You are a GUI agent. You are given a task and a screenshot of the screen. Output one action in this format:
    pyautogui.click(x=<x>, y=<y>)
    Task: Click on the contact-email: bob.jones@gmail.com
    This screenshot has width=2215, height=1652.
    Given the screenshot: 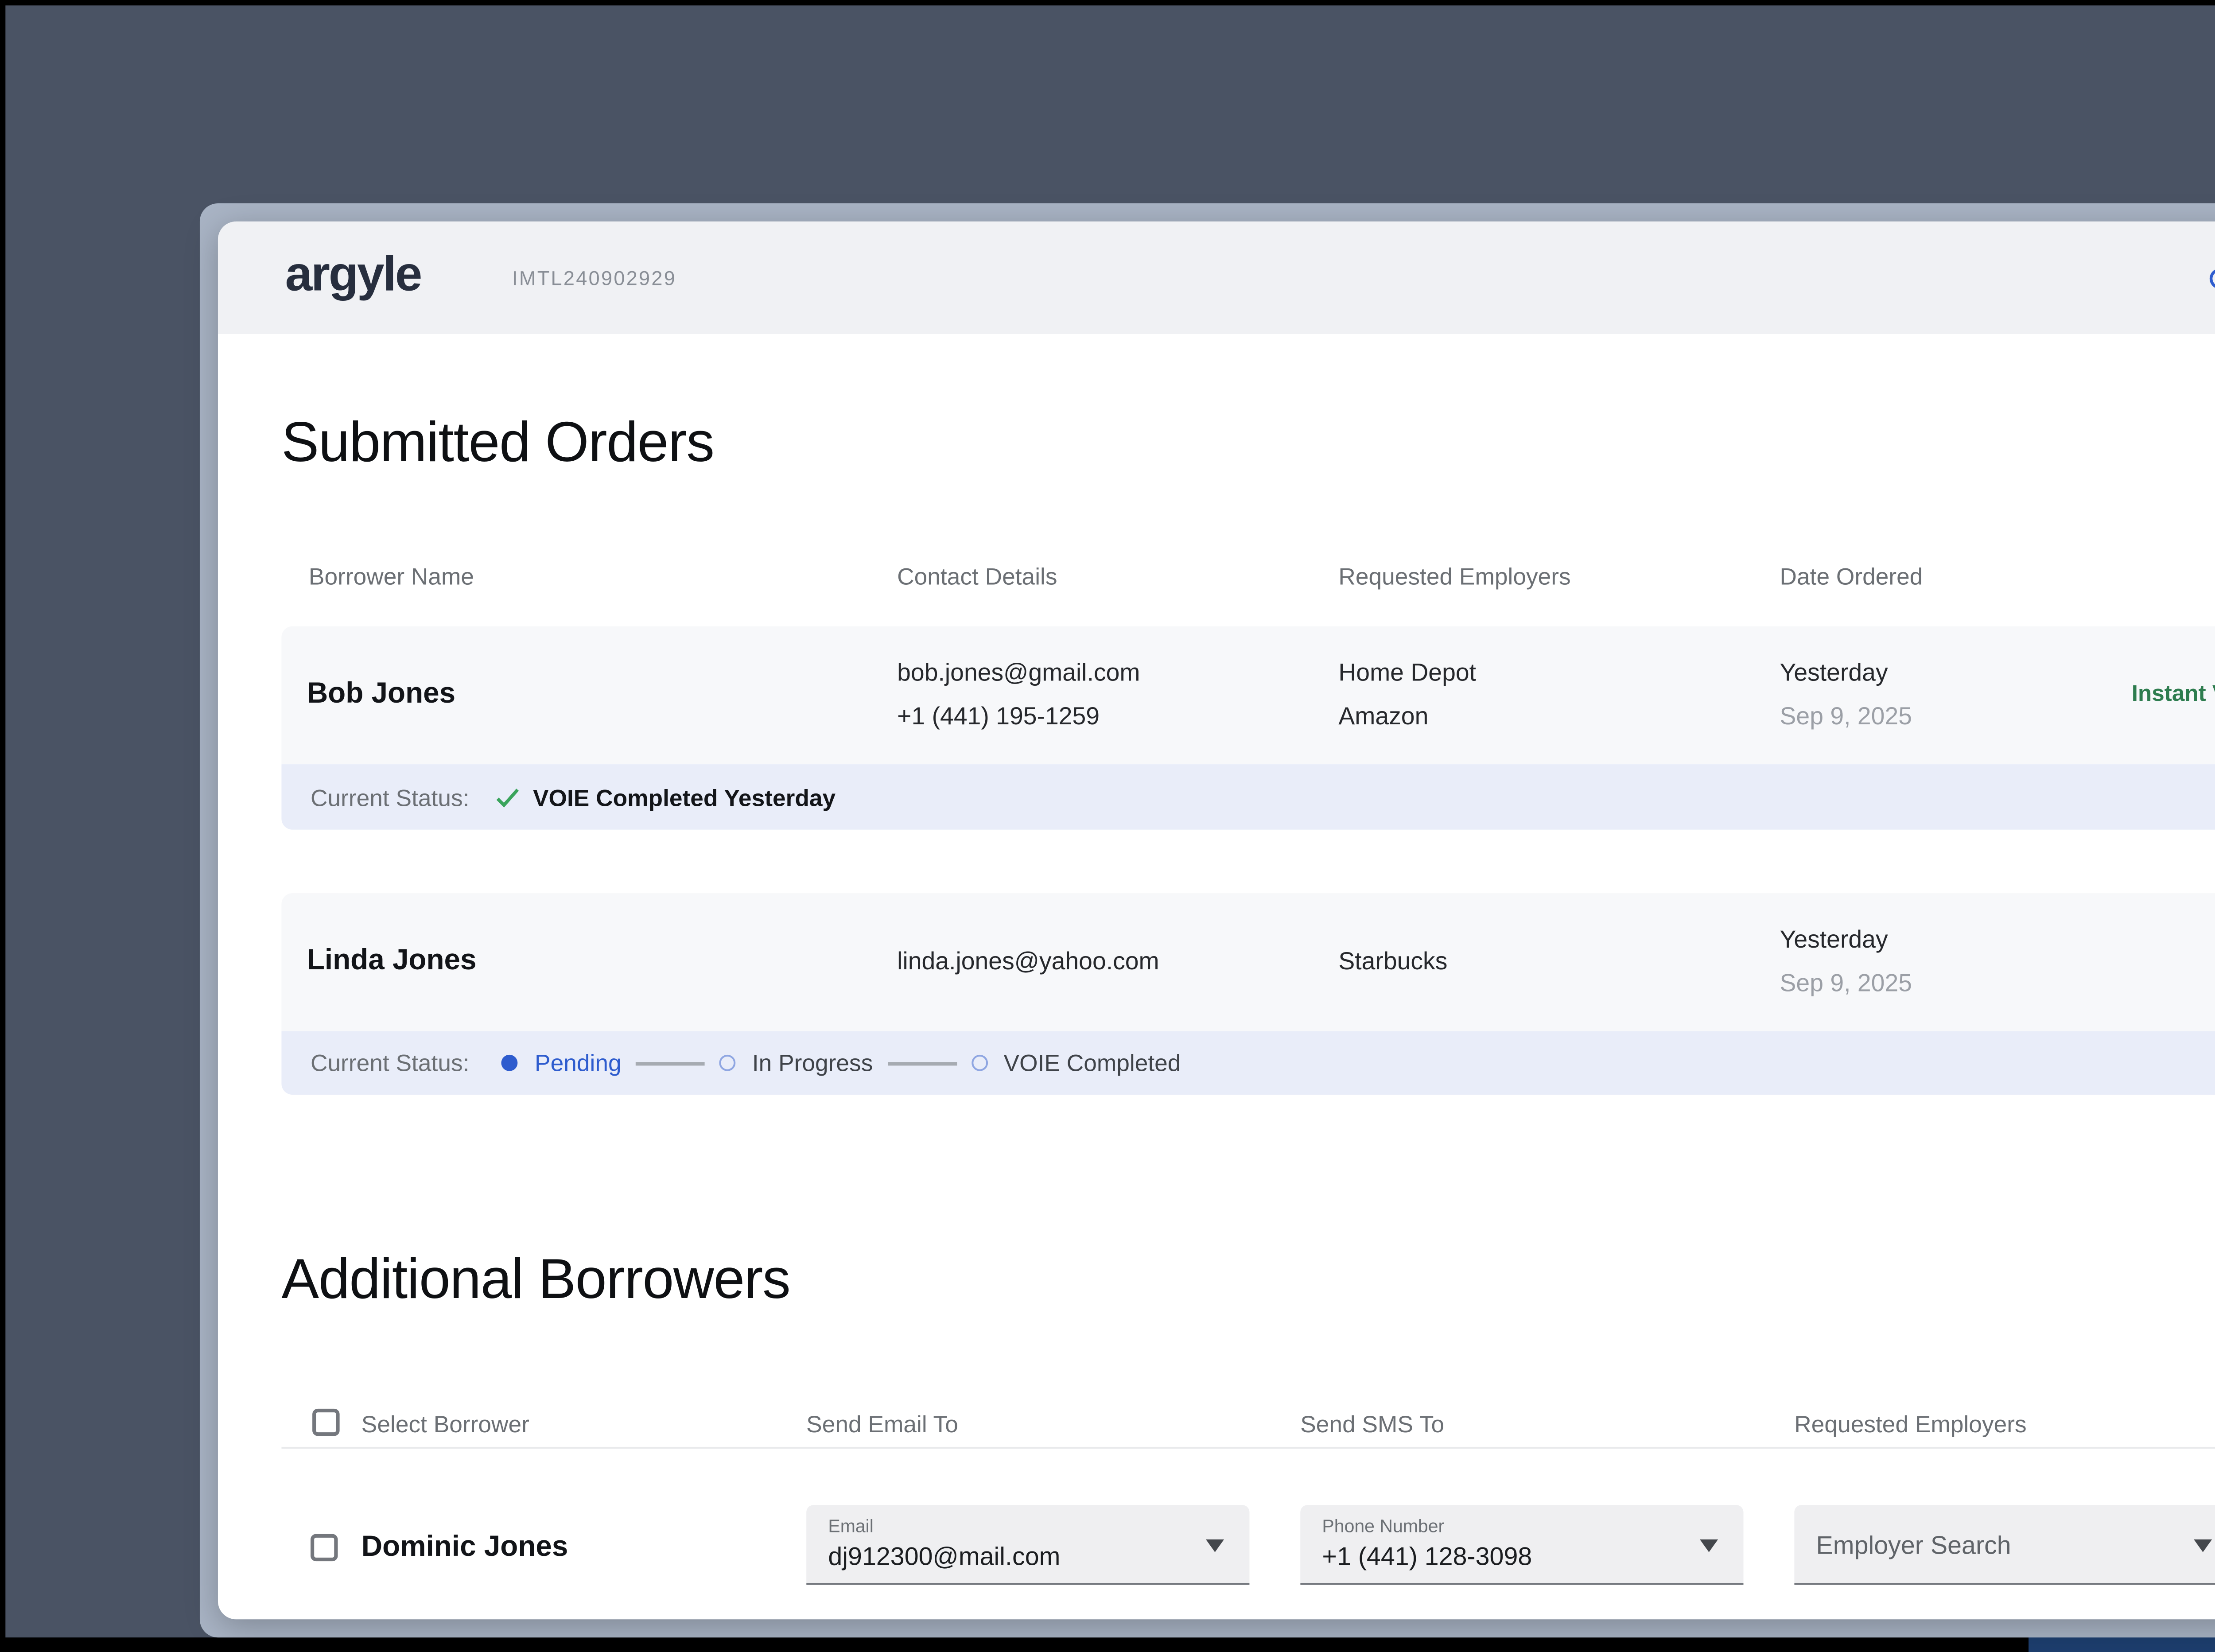 What is the action you would take?
    pyautogui.click(x=1018, y=672)
    